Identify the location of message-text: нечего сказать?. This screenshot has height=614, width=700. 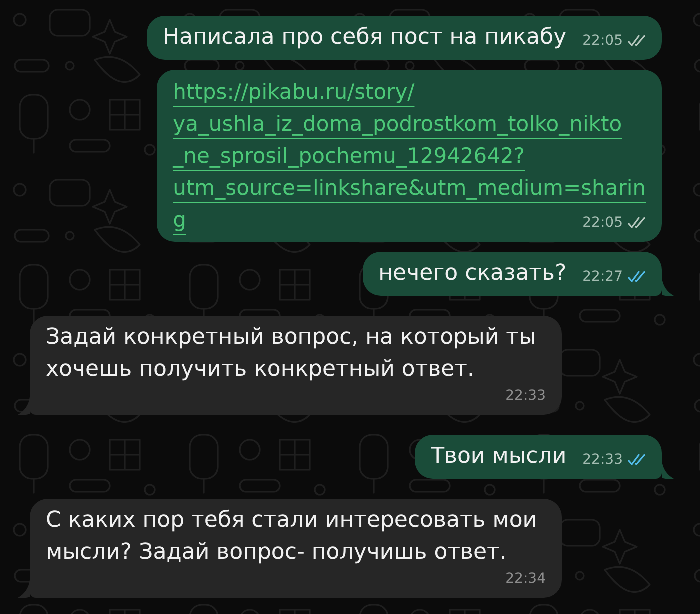
(472, 274).